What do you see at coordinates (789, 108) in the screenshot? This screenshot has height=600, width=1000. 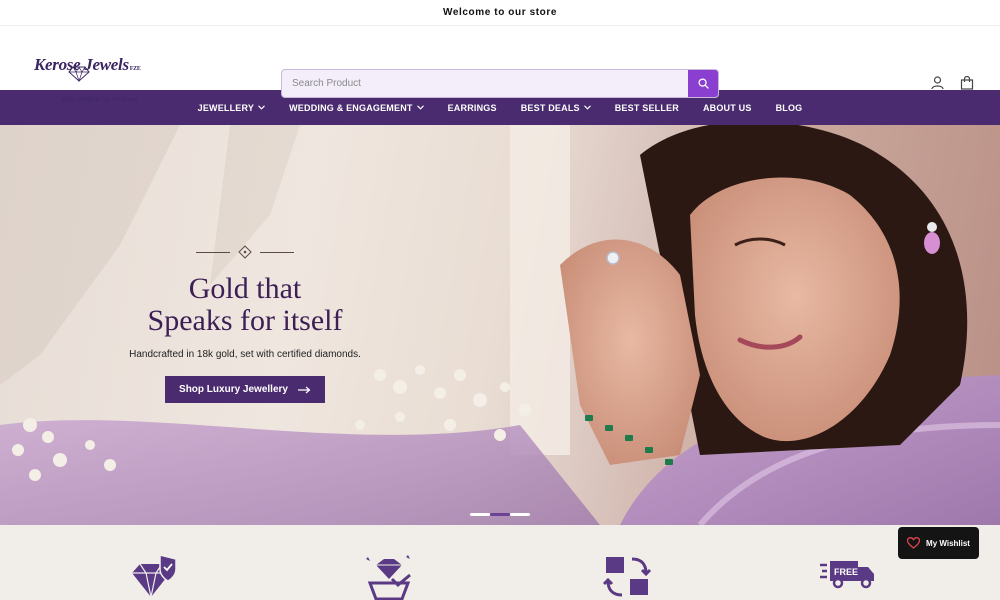 I see `nav-item-blog: BLOG` at bounding box center [789, 108].